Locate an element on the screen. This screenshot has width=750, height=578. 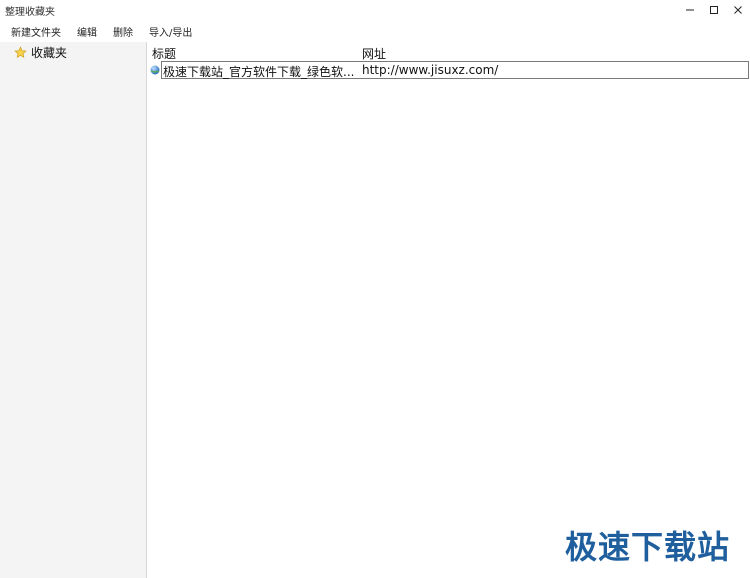
window-controls is located at coordinates (714, 10).